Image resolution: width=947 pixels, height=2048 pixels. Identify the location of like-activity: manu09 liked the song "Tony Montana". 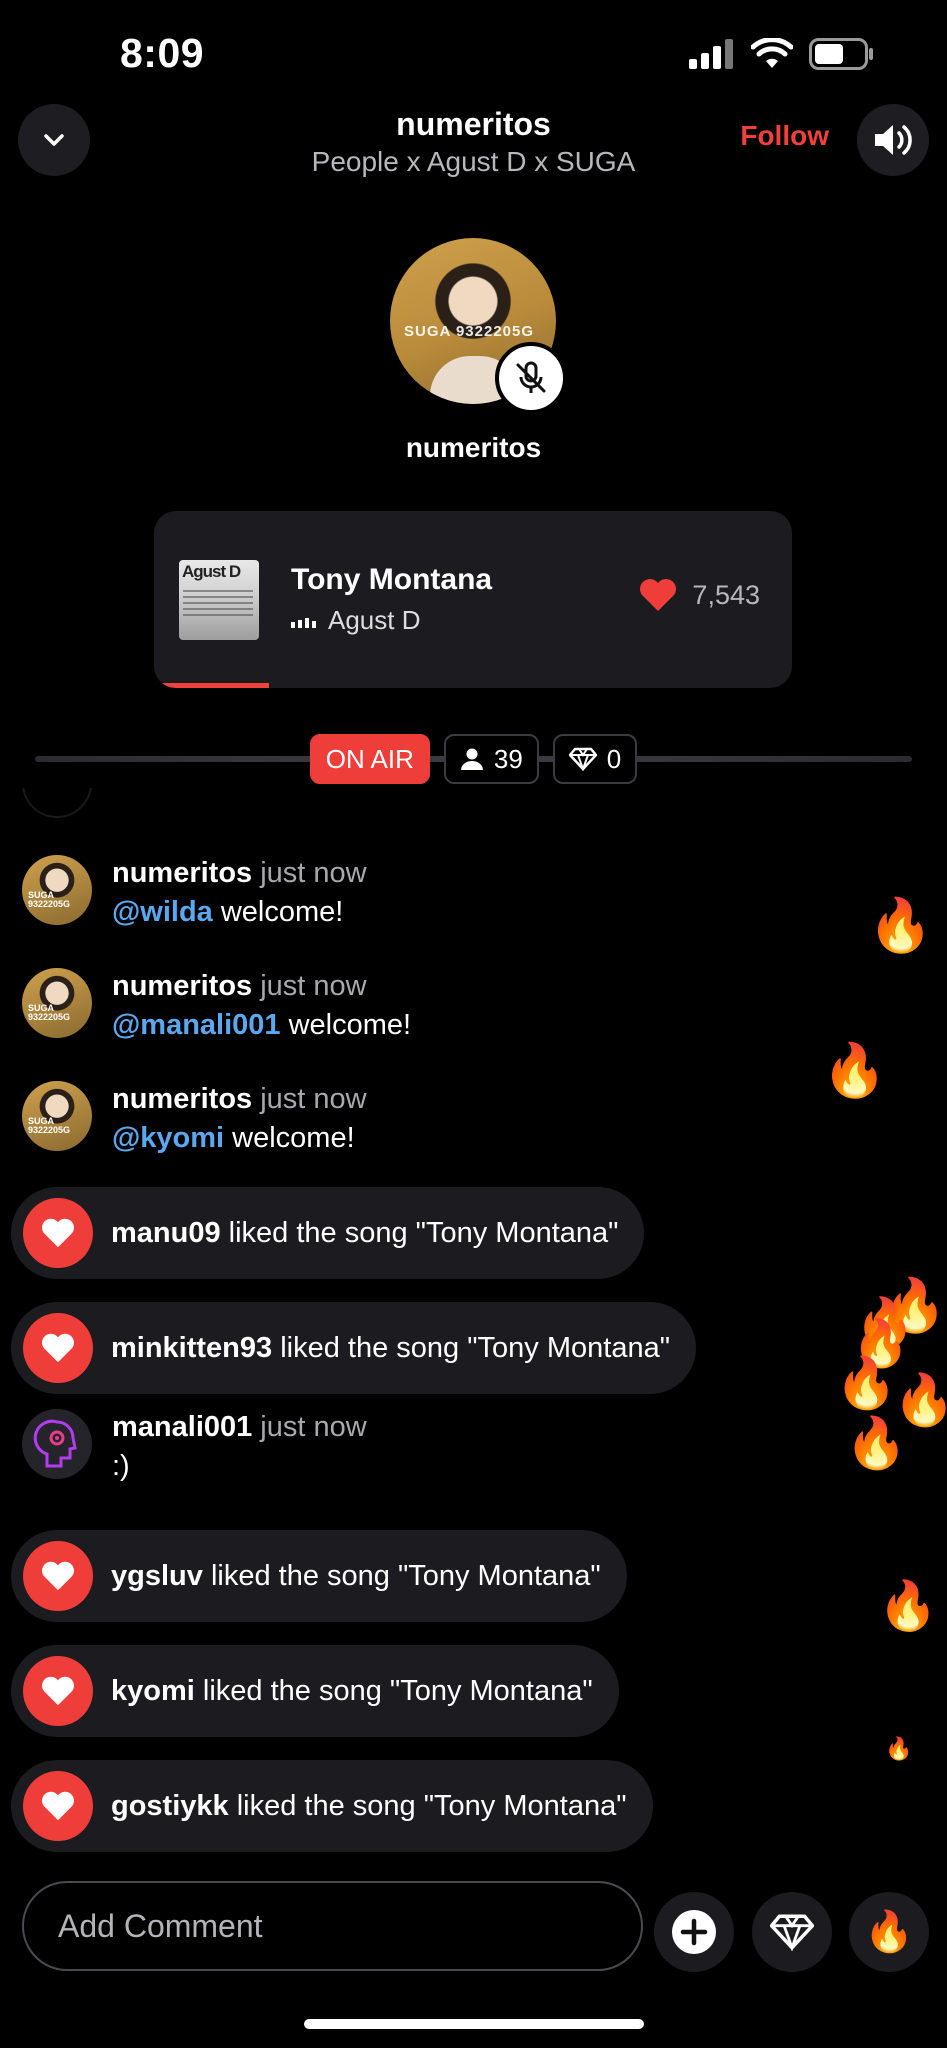
(328, 1233).